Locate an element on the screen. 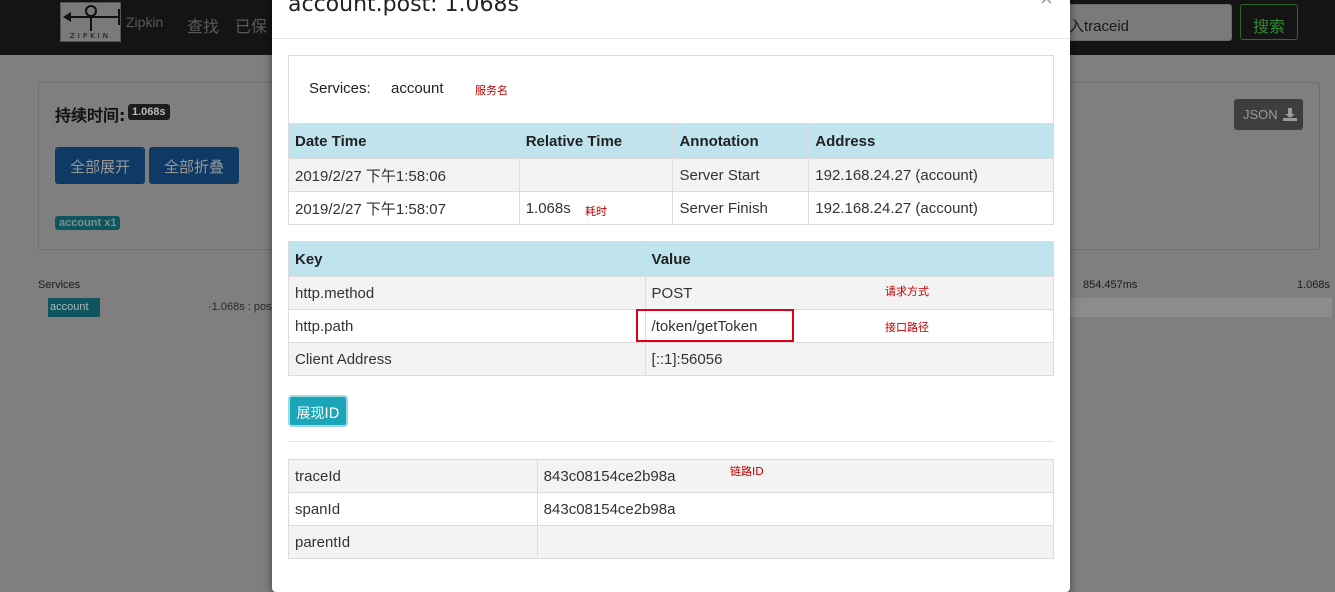 The image size is (1335, 592). table-cell: POST is located at coordinates (849, 293).